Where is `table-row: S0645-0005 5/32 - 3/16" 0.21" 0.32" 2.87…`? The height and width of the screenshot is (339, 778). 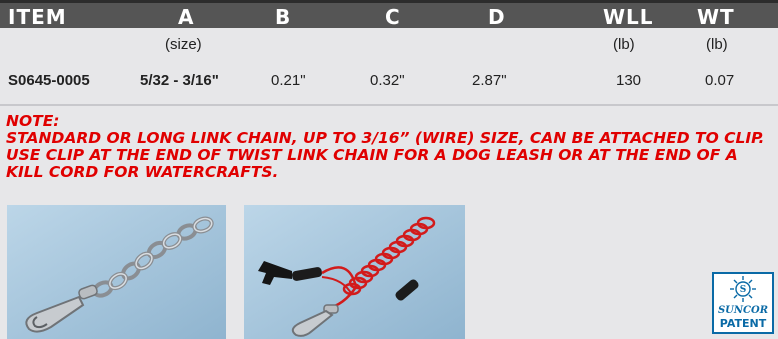 table-row: S0645-0005 5/32 - 3/16" 0.21" 0.32" 2.87… is located at coordinates (389, 83).